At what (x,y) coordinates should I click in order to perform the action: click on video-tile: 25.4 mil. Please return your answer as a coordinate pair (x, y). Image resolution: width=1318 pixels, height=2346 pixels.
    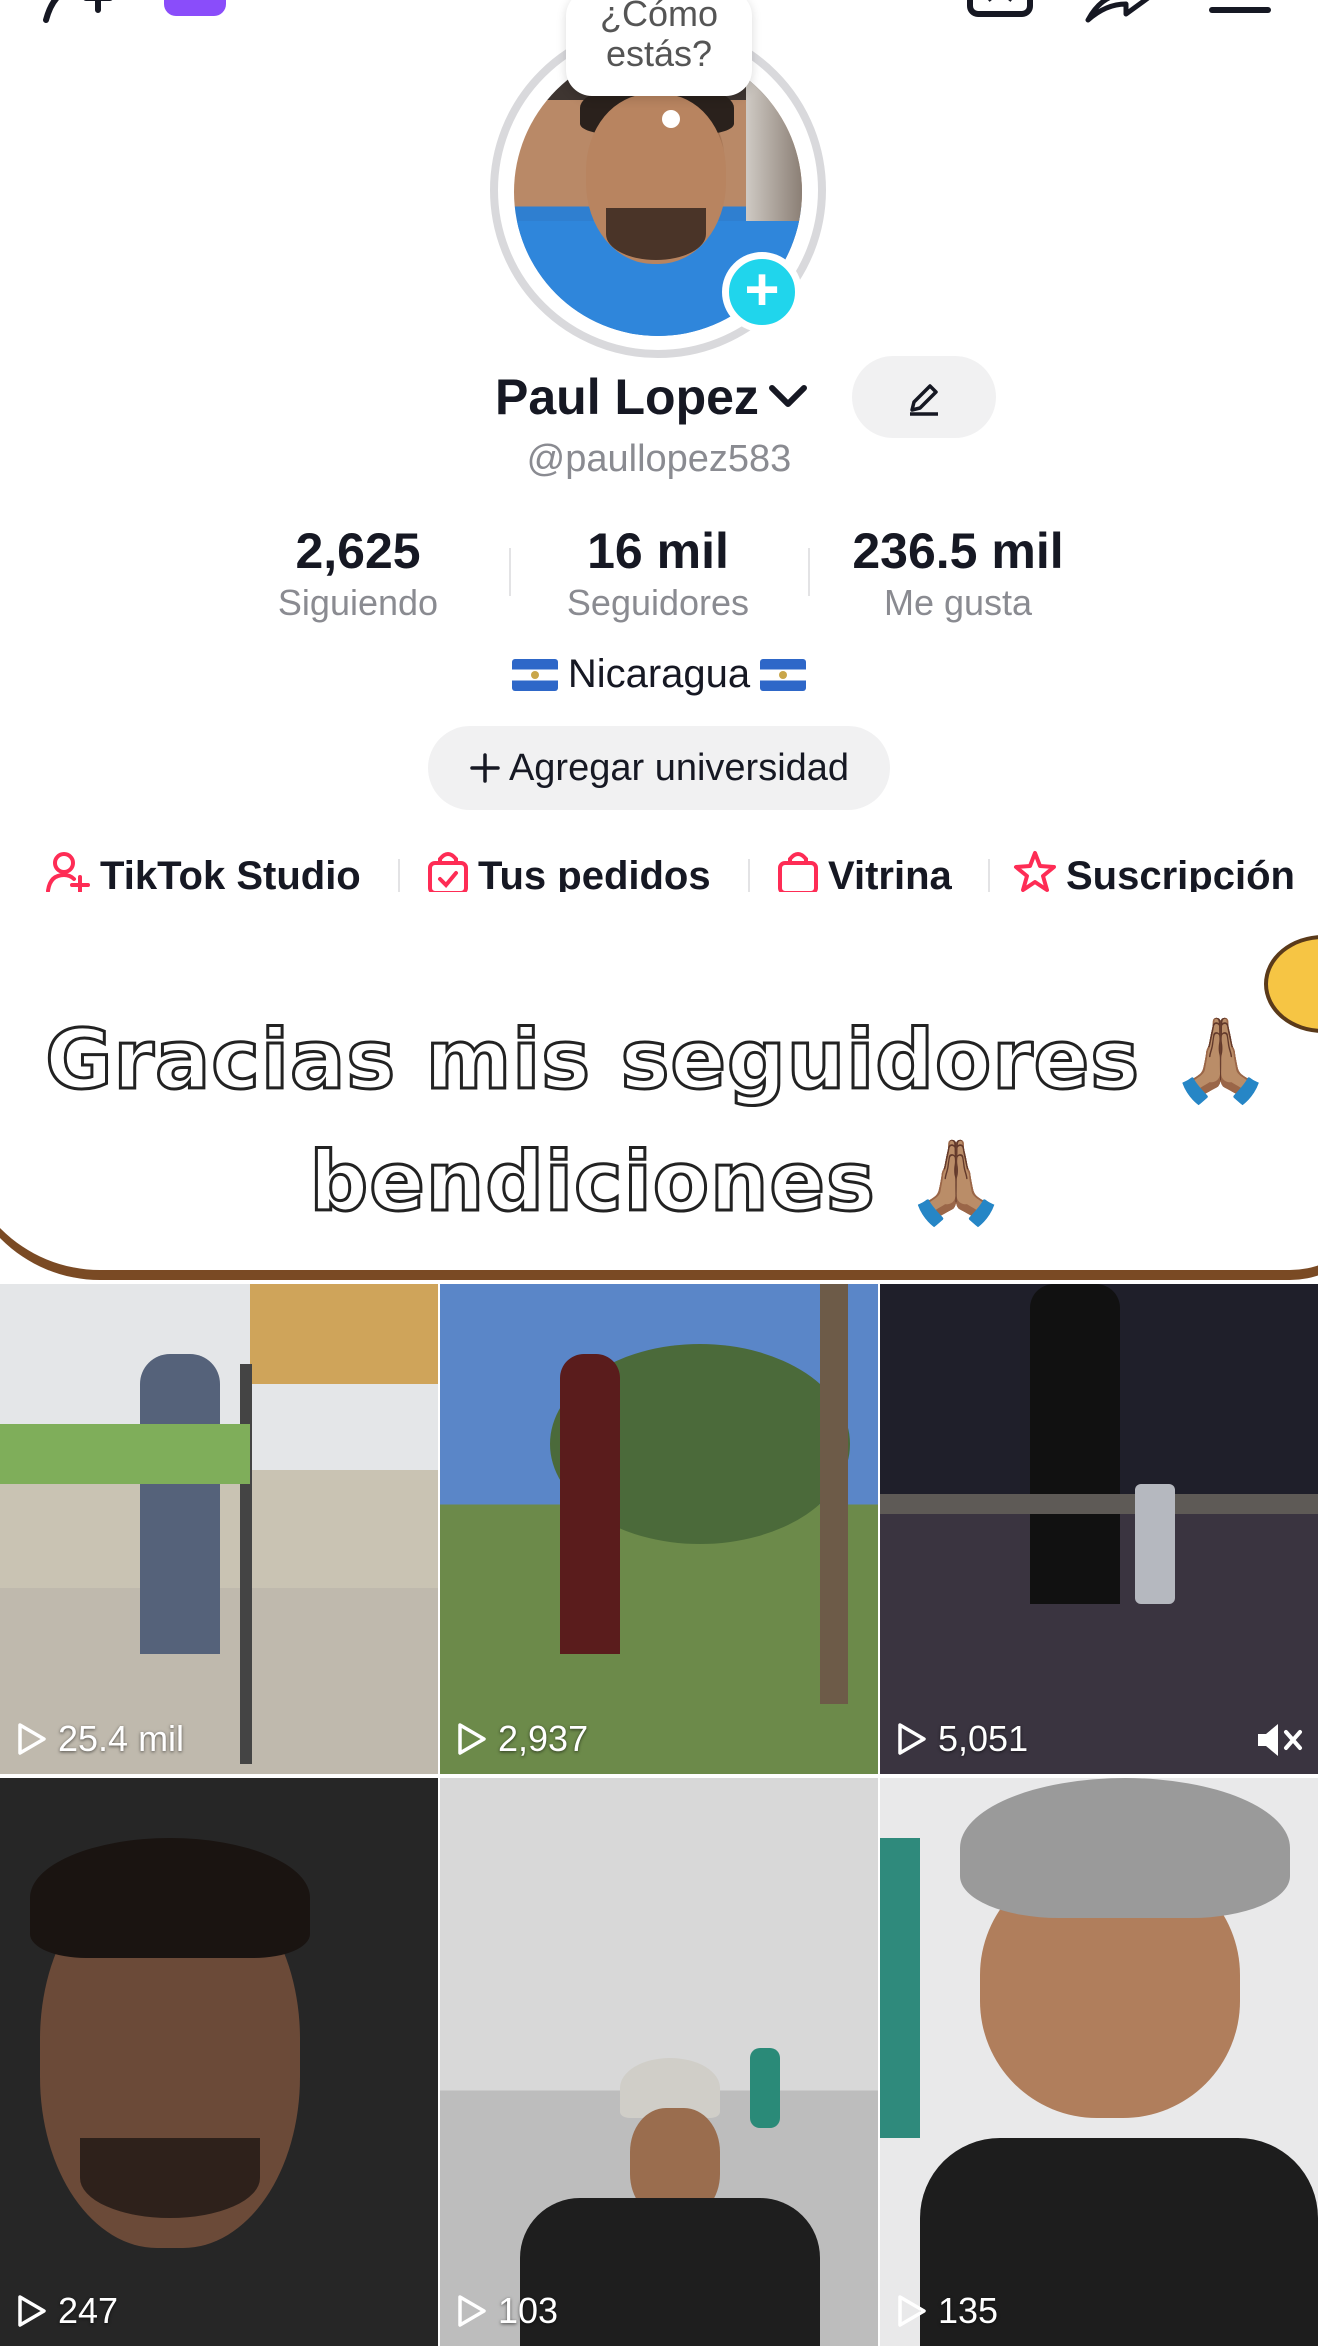
    Looking at the image, I should click on (219, 1529).